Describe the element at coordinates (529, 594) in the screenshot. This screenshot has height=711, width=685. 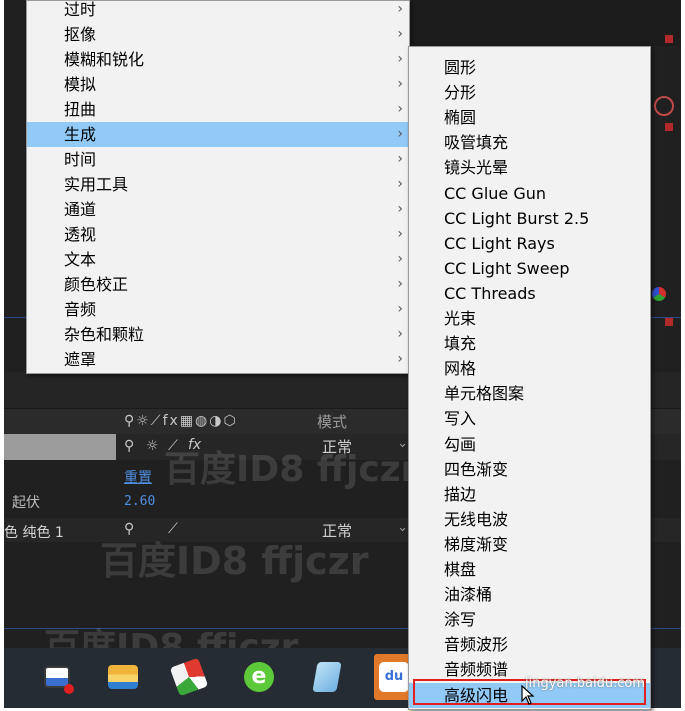
I see `submenu-item: 油漆桶` at that location.